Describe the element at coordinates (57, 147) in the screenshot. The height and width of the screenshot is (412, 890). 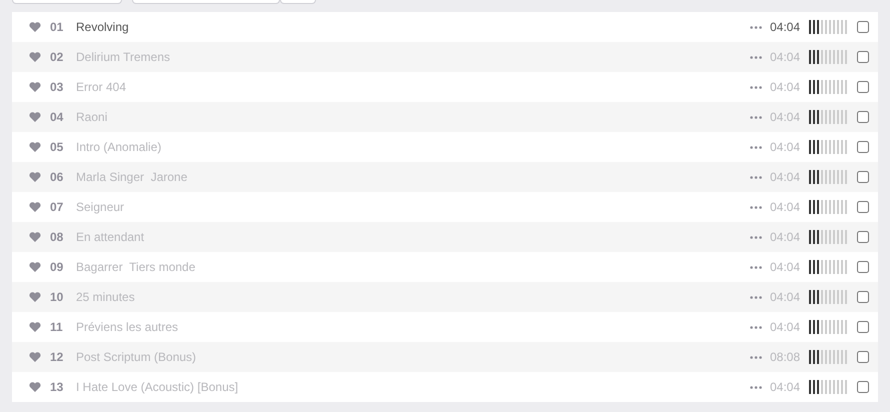
I see `track-number: 05` at that location.